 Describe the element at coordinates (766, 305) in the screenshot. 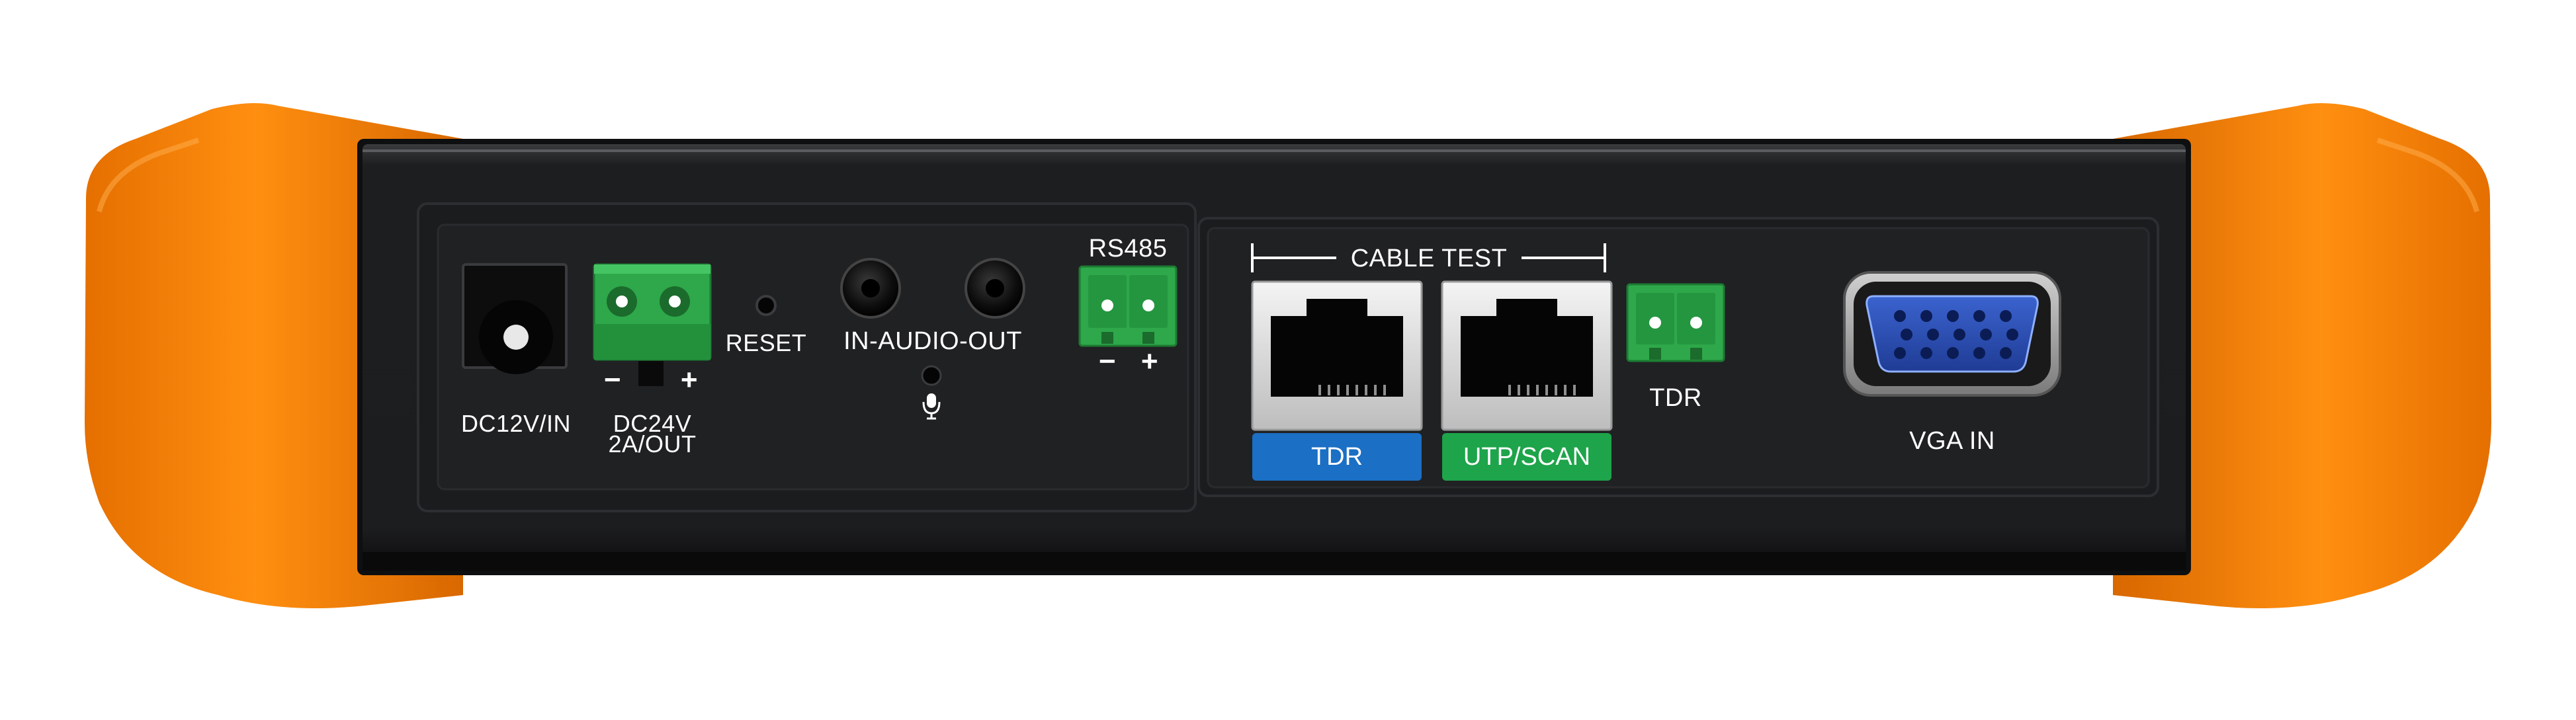

I see `reset-pinhole` at that location.